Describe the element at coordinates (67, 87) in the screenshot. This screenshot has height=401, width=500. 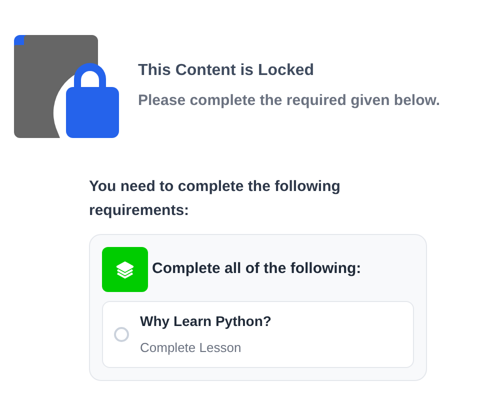
I see `locked-document-icon` at that location.